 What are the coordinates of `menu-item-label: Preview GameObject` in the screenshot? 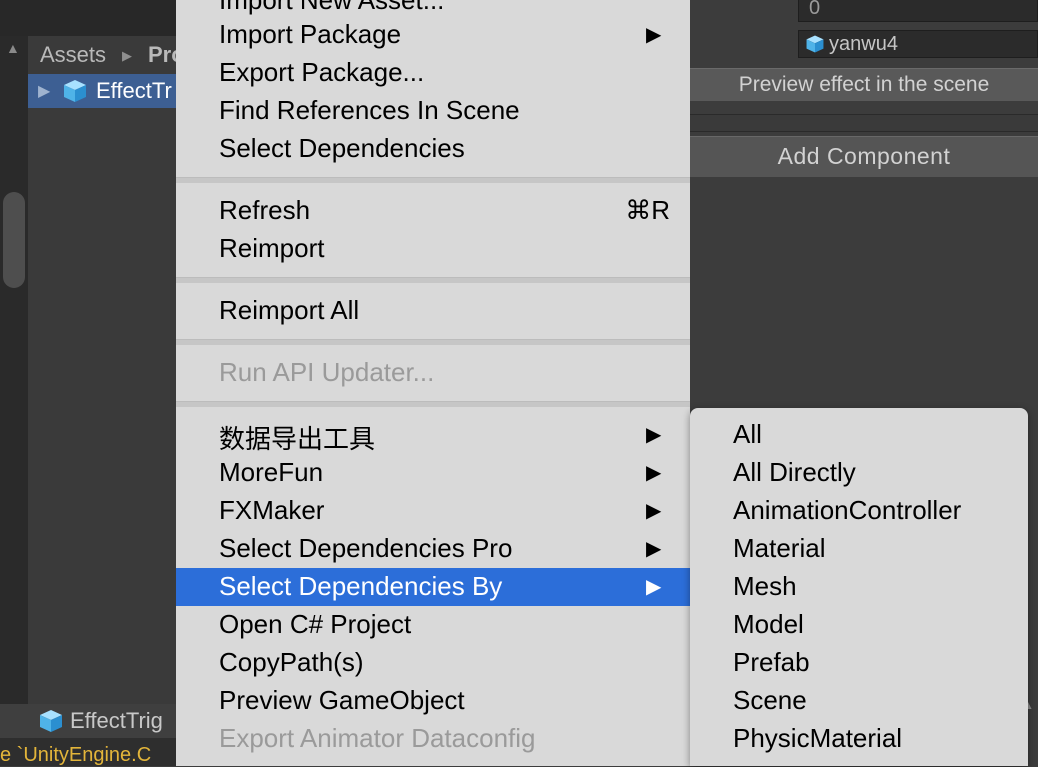 It's located at (342, 700).